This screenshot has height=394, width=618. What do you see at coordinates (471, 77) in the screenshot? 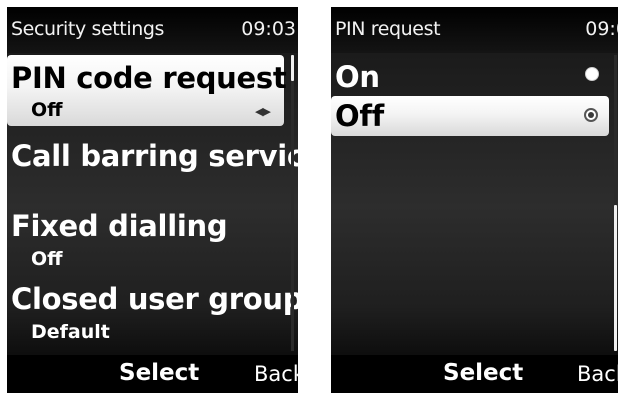
I see `option-on: On` at bounding box center [471, 77].